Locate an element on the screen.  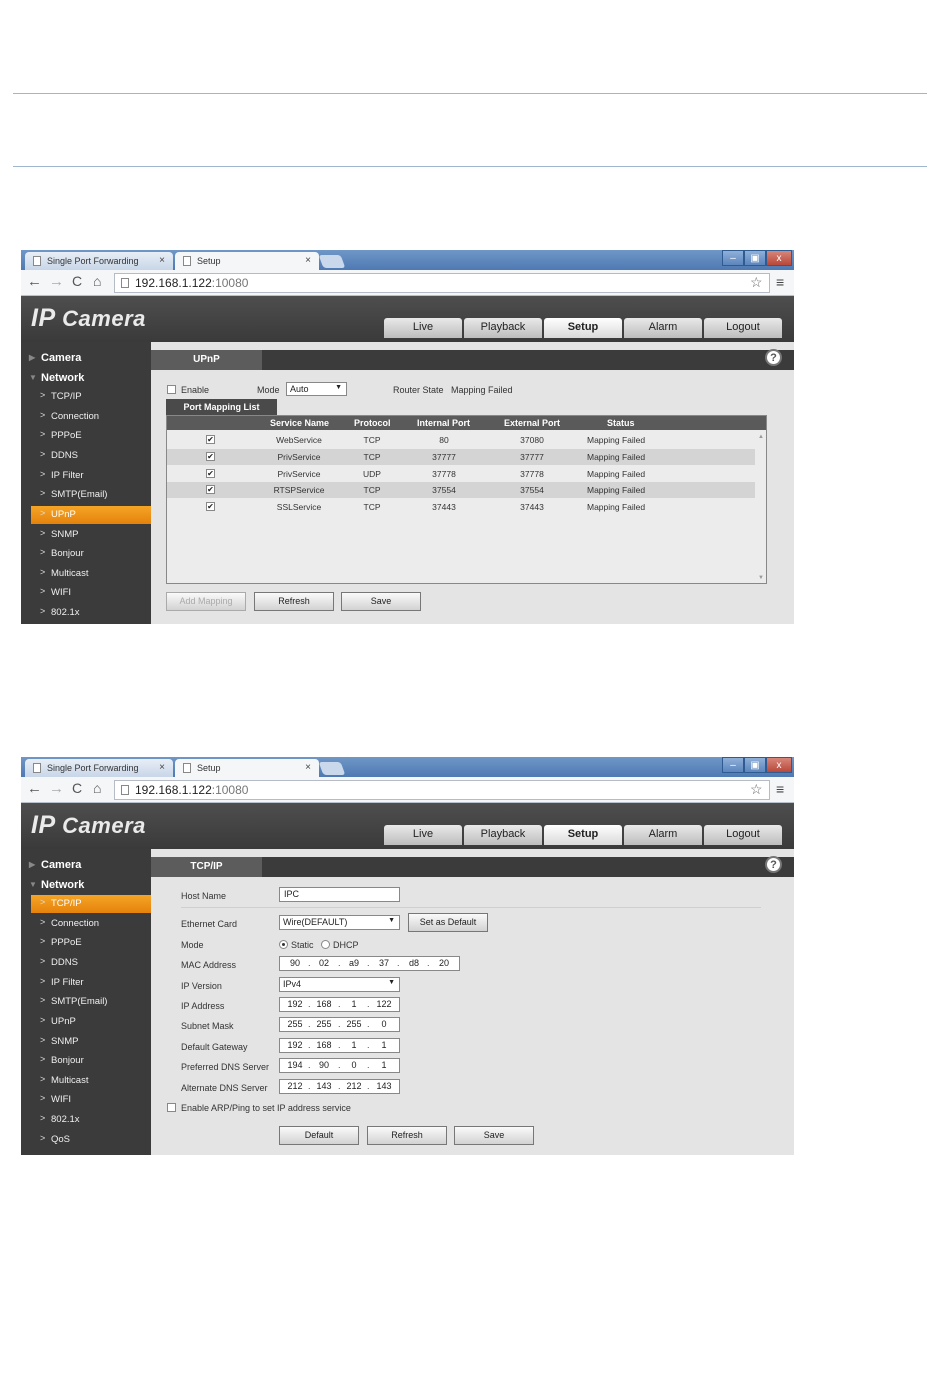
static-radio is located at coordinates (283, 944).